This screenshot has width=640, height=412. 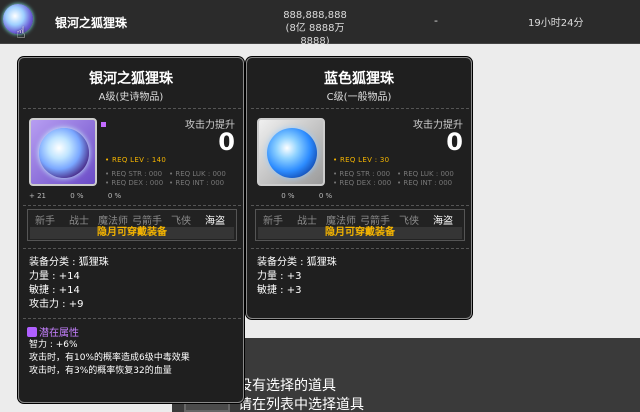 What do you see at coordinates (53, 345) in the screenshot?
I see `potential-line: 智力 : +6%` at bounding box center [53, 345].